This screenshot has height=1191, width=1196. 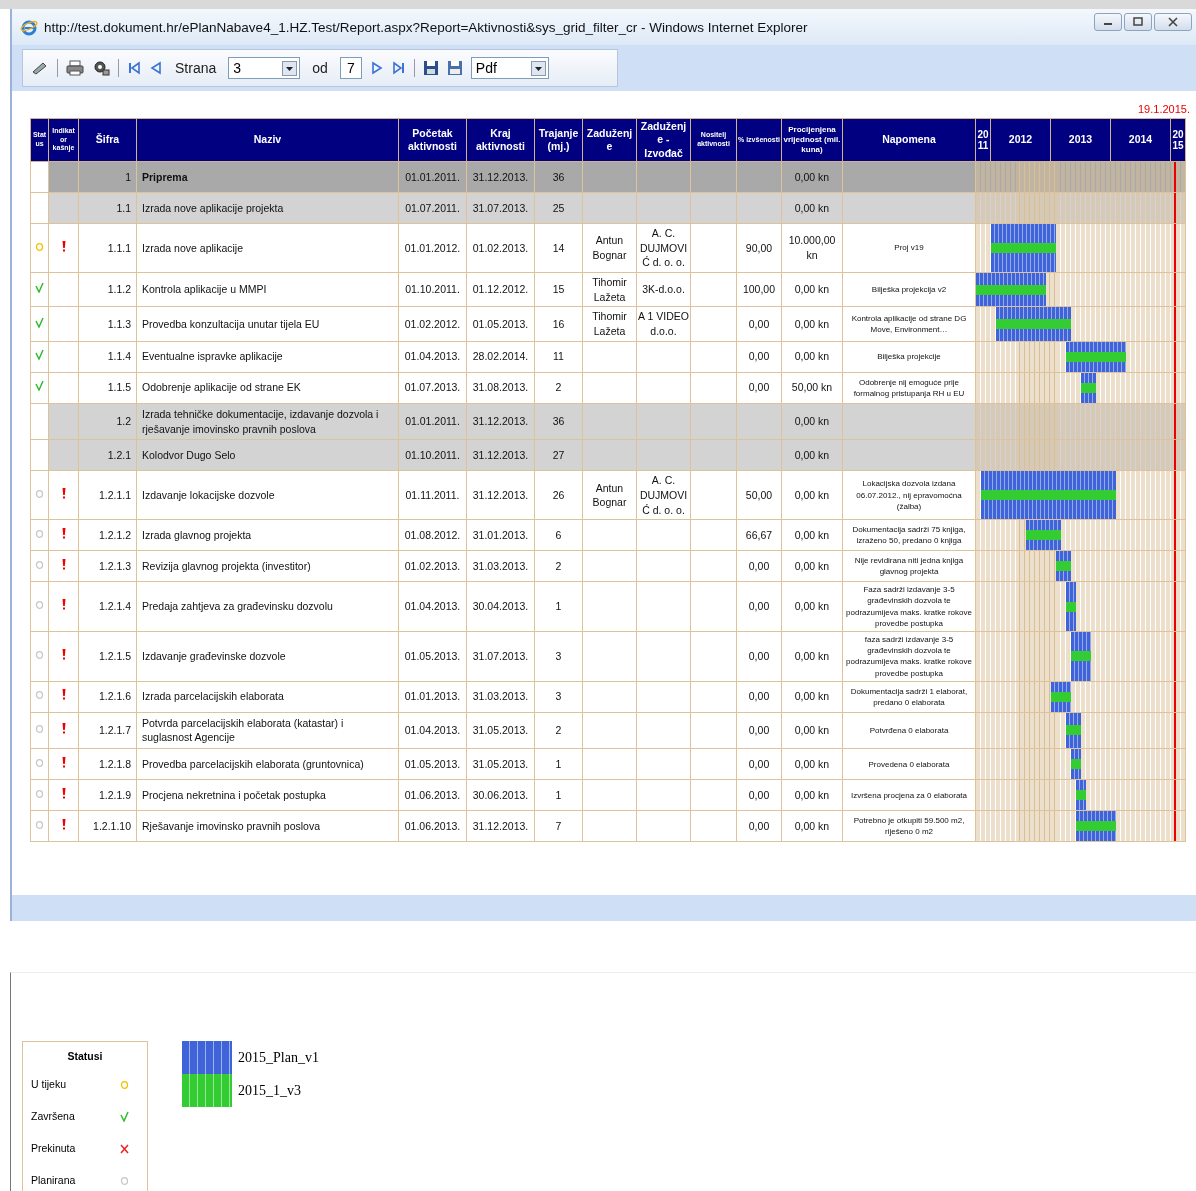 What do you see at coordinates (500, 697) in the screenshot?
I see `date-cell: 31.03.2013.` at bounding box center [500, 697].